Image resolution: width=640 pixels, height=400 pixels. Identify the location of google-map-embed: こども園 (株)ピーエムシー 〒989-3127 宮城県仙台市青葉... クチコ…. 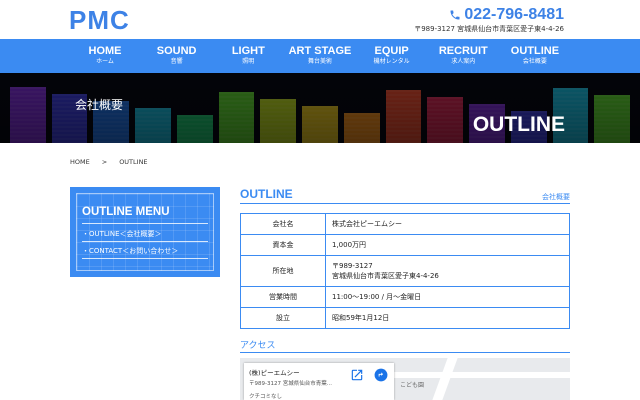
(405, 379).